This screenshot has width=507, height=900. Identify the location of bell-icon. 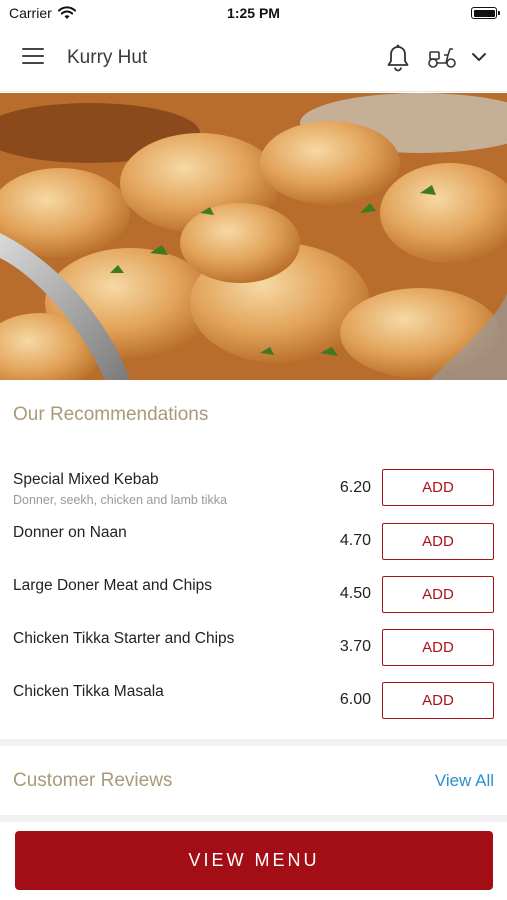
(398, 58).